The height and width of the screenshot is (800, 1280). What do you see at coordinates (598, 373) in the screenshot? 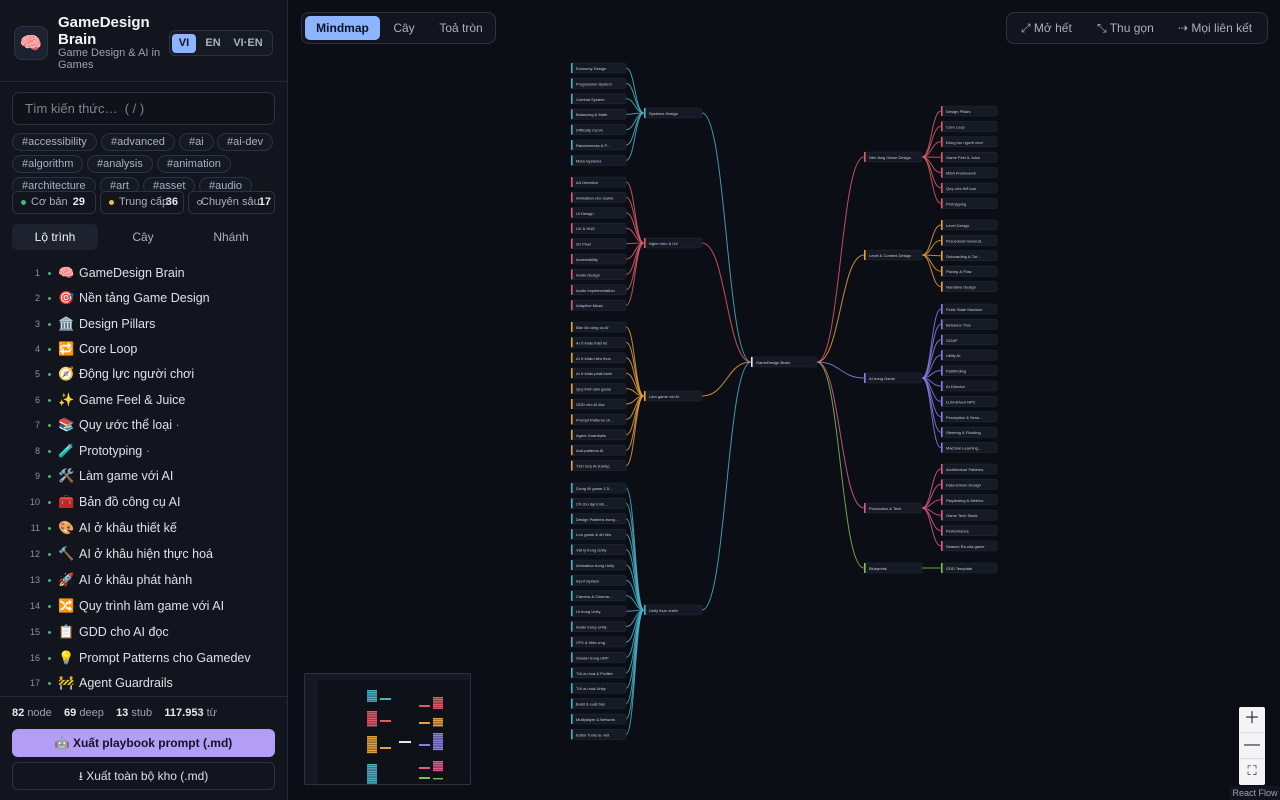
I see `mindmap-leaf-node: AI ở khâu phát hành` at bounding box center [598, 373].